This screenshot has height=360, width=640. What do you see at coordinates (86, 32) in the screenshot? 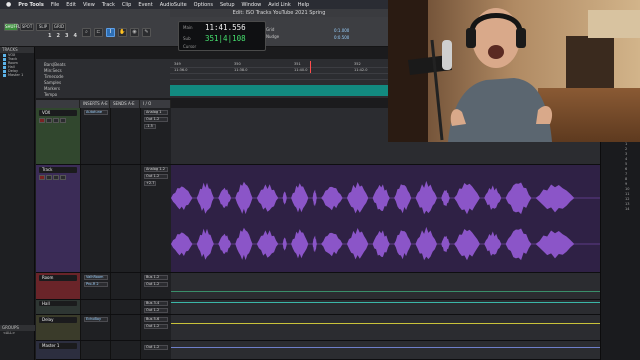
I see `zoomer-tool-icon: ⌕` at bounding box center [86, 32].